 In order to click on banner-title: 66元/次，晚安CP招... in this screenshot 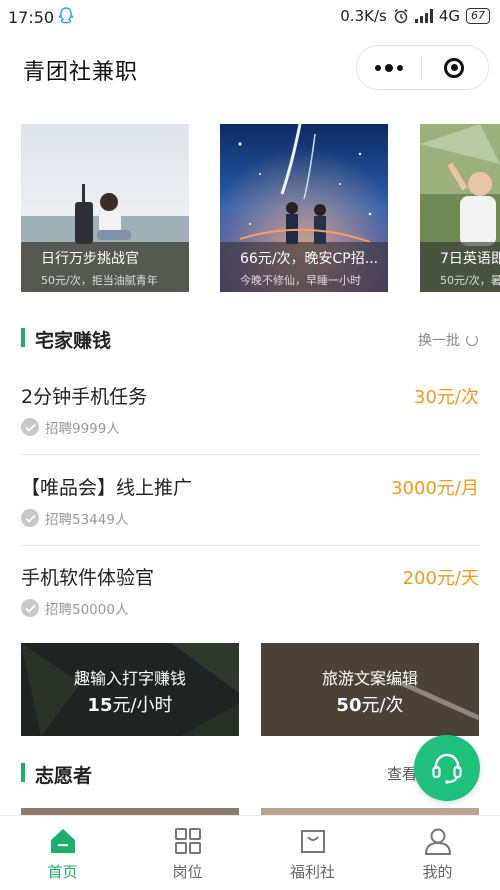, I will do `click(309, 259)`.